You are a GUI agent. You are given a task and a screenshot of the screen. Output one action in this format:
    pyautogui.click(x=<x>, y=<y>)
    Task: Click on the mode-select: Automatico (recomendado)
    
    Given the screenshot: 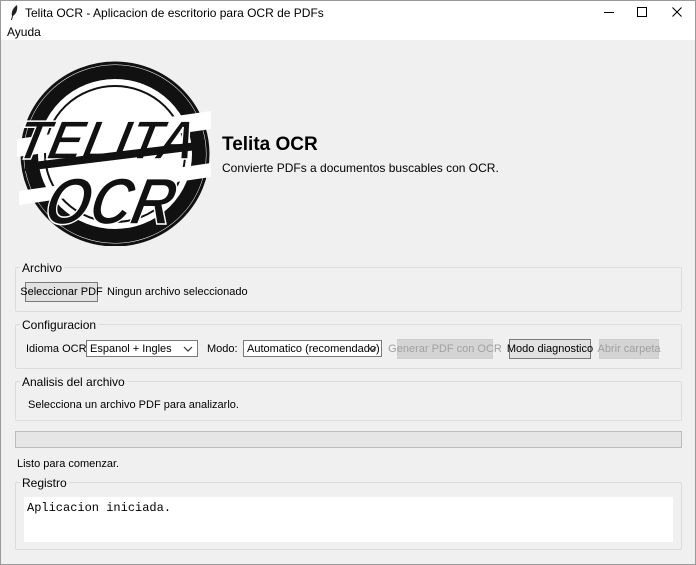 What is the action you would take?
    pyautogui.click(x=312, y=348)
    